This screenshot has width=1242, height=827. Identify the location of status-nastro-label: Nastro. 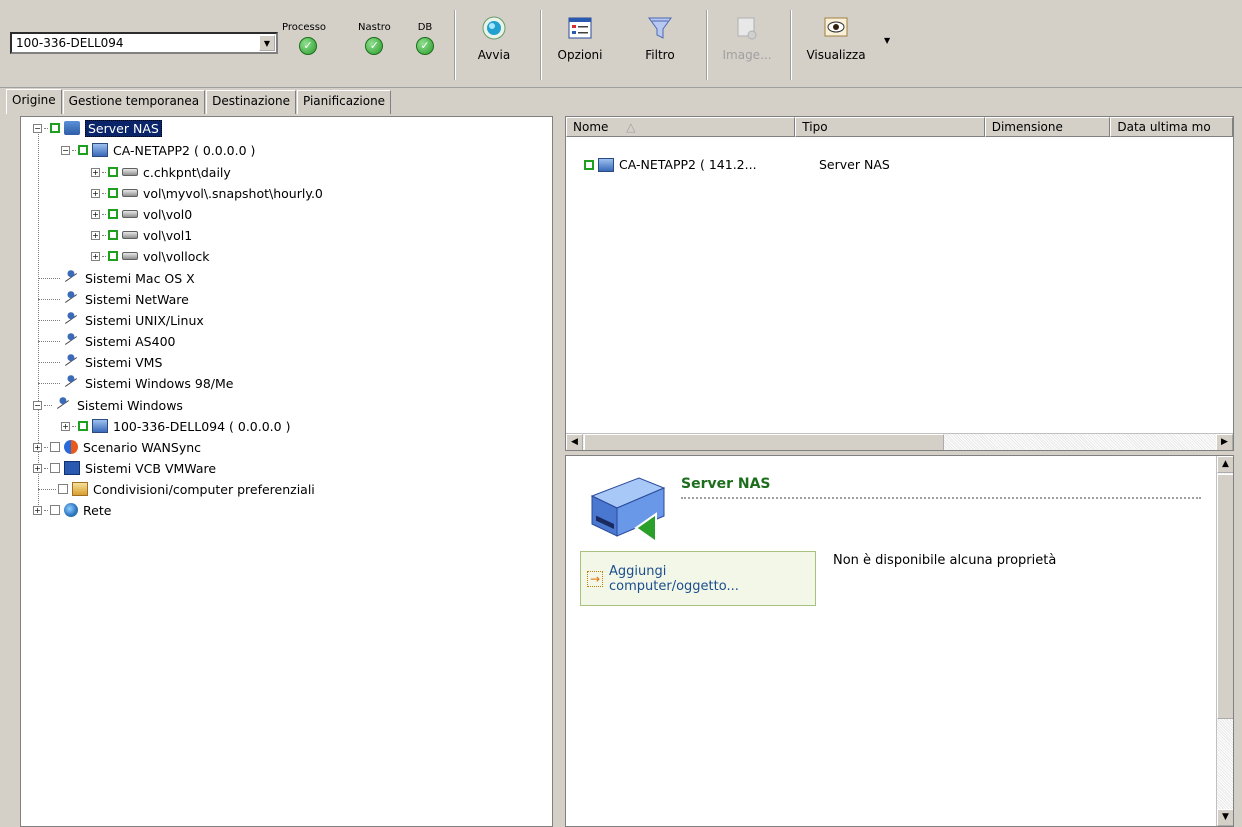
(374, 27).